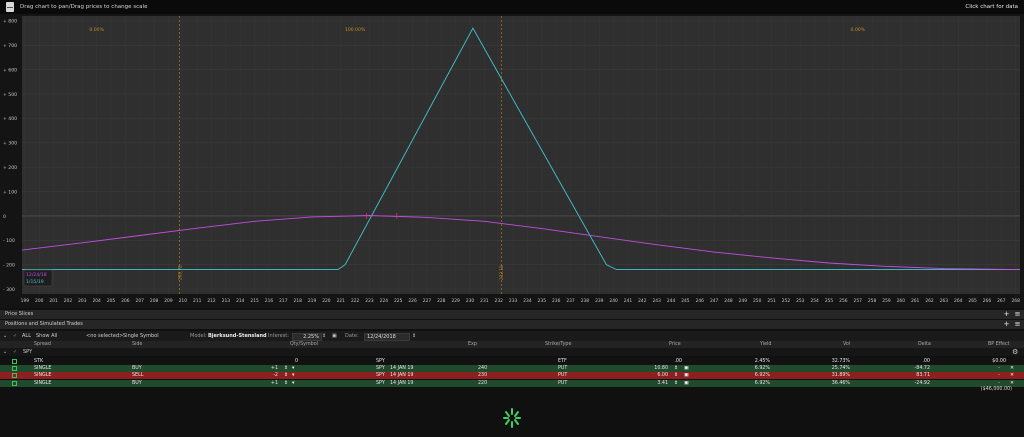 The width and height of the screenshot is (1024, 437). Describe the element at coordinates (15, 336) in the screenshot. I see `select-all-checkbox: ✓` at that location.